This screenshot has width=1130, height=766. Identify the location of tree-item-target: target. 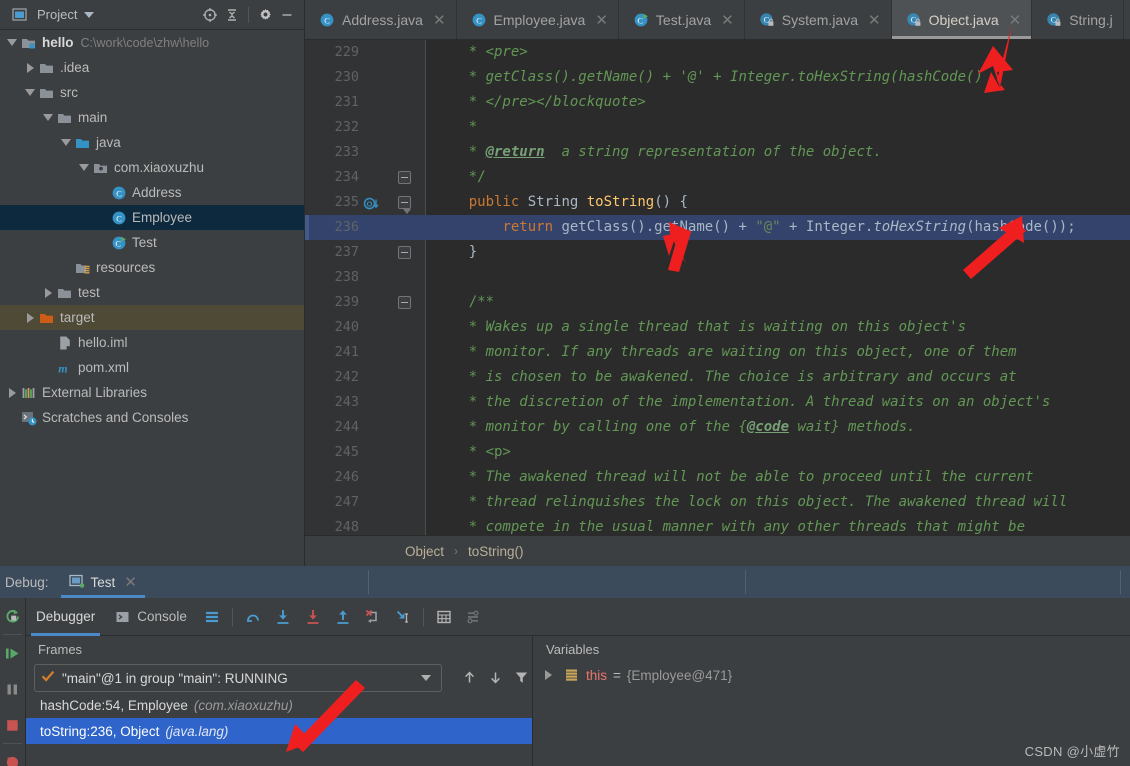
(152, 317).